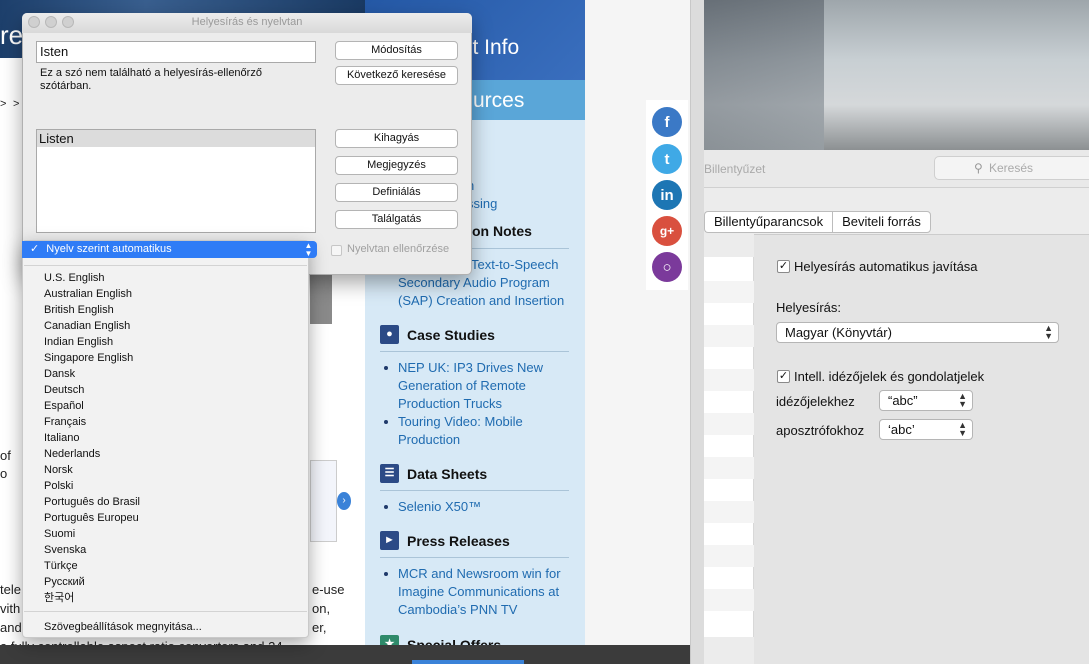 The width and height of the screenshot is (1089, 664). What do you see at coordinates (58, 470) in the screenshot?
I see `language-option: Norsk` at bounding box center [58, 470].